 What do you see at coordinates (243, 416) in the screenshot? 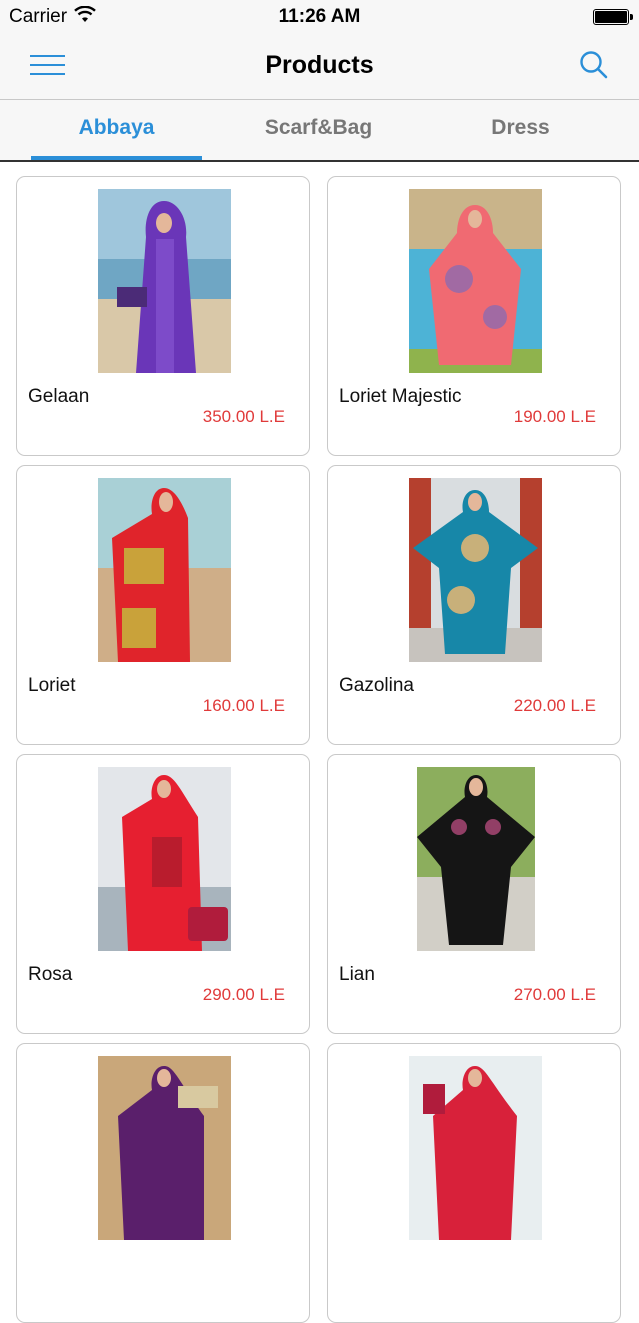
I see `product-price: 350.00 L.E` at bounding box center [243, 416].